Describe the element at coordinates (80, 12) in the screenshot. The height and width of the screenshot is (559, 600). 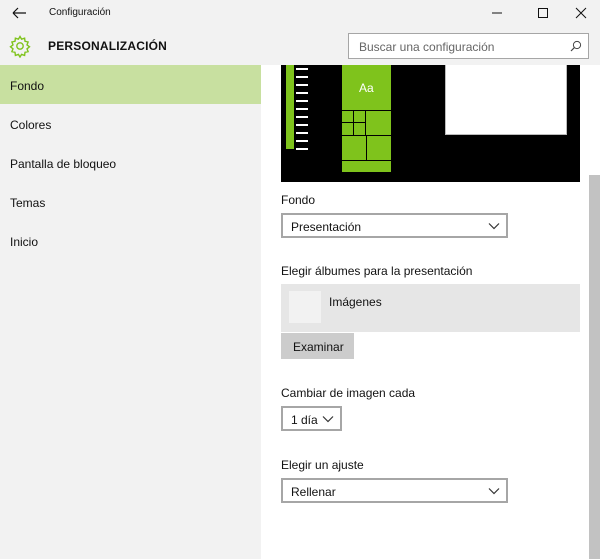
I see `window-title: Configuración` at that location.